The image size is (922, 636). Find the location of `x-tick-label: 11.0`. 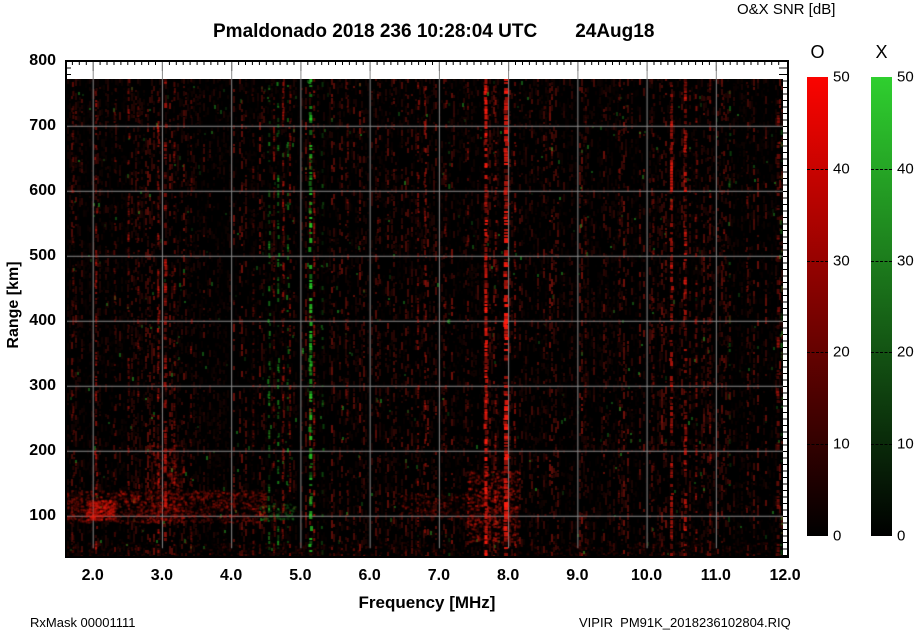

x-tick-label: 11.0 is located at coordinates (715, 575).